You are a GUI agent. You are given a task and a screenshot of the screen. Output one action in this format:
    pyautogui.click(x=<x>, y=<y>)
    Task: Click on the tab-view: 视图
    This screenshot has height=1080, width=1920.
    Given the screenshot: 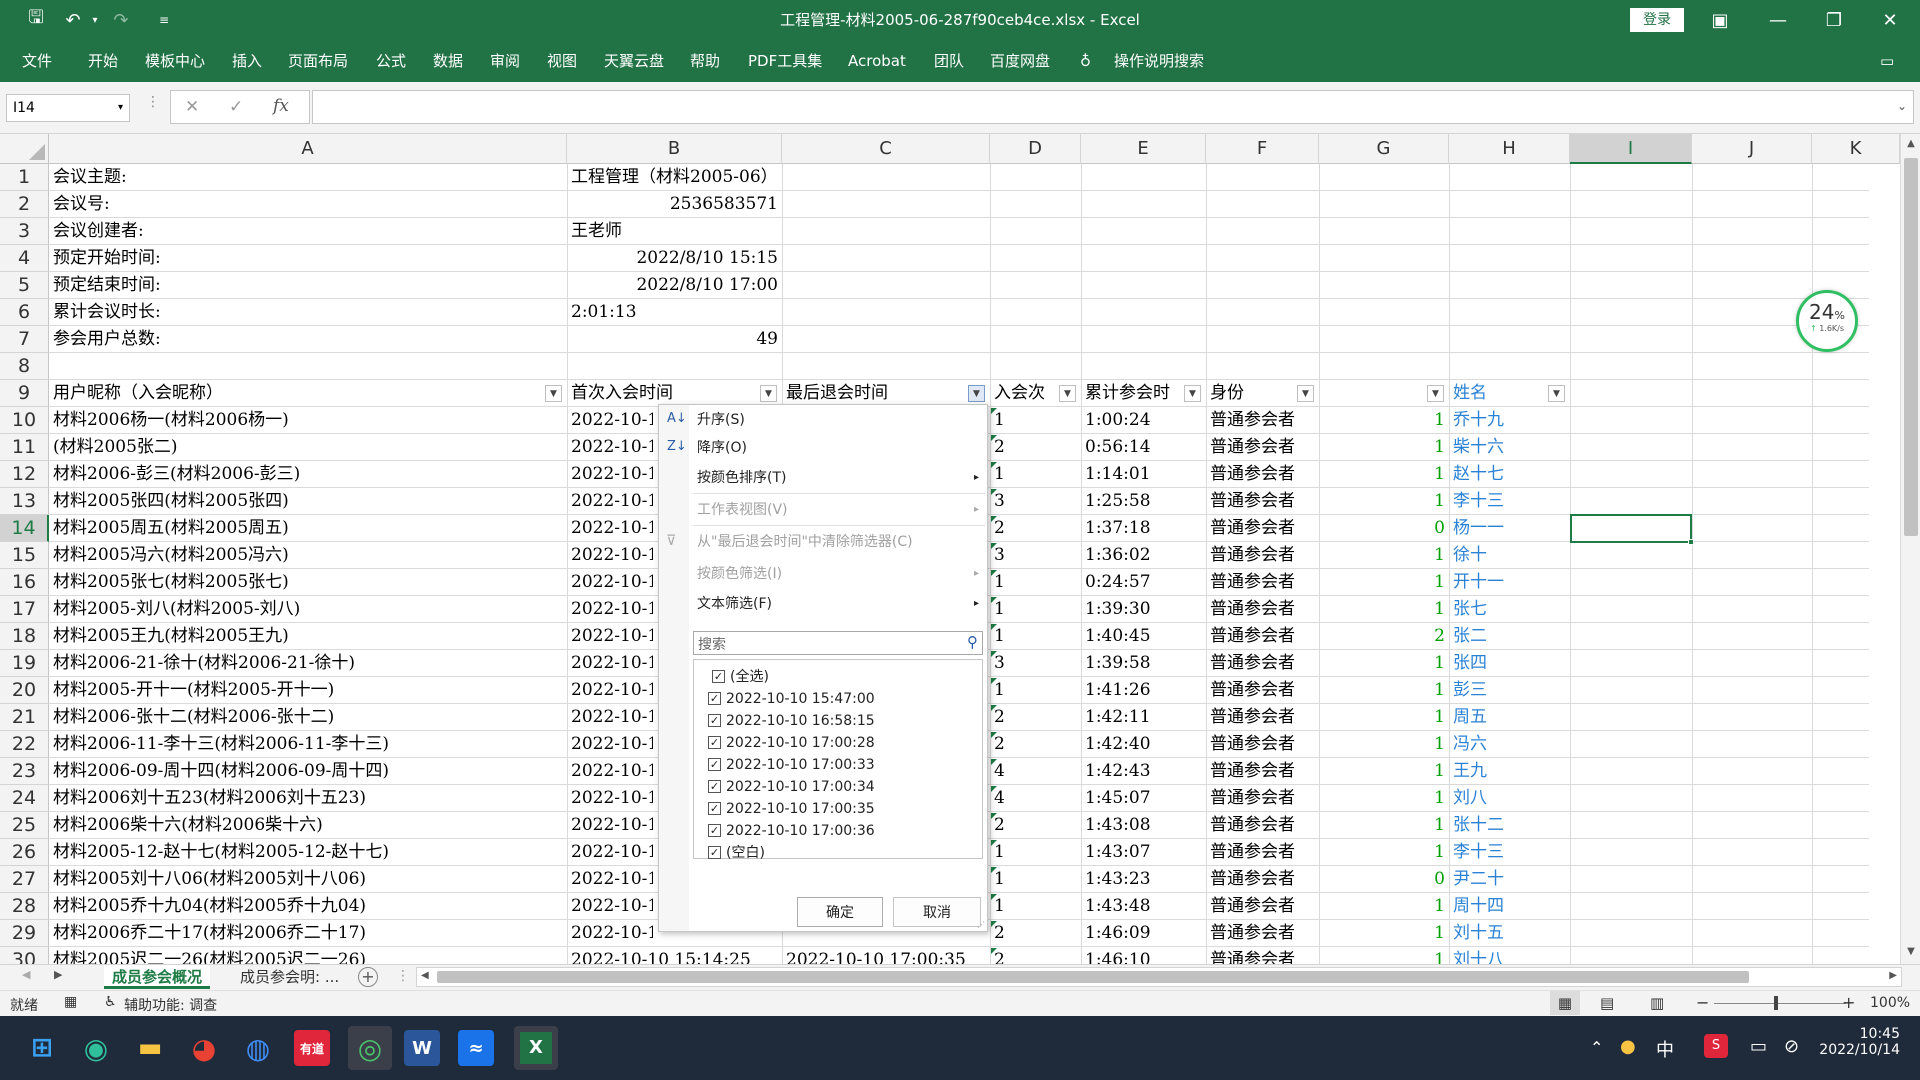 What is the action you would take?
    pyautogui.click(x=562, y=61)
    